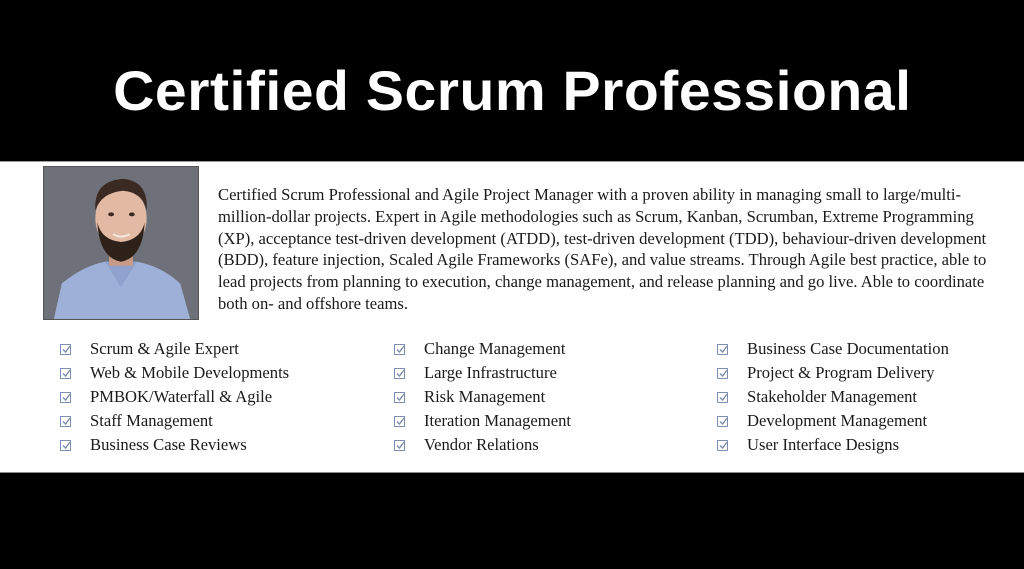  I want to click on skill-label: Web & Mobile Developments, so click(190, 372).